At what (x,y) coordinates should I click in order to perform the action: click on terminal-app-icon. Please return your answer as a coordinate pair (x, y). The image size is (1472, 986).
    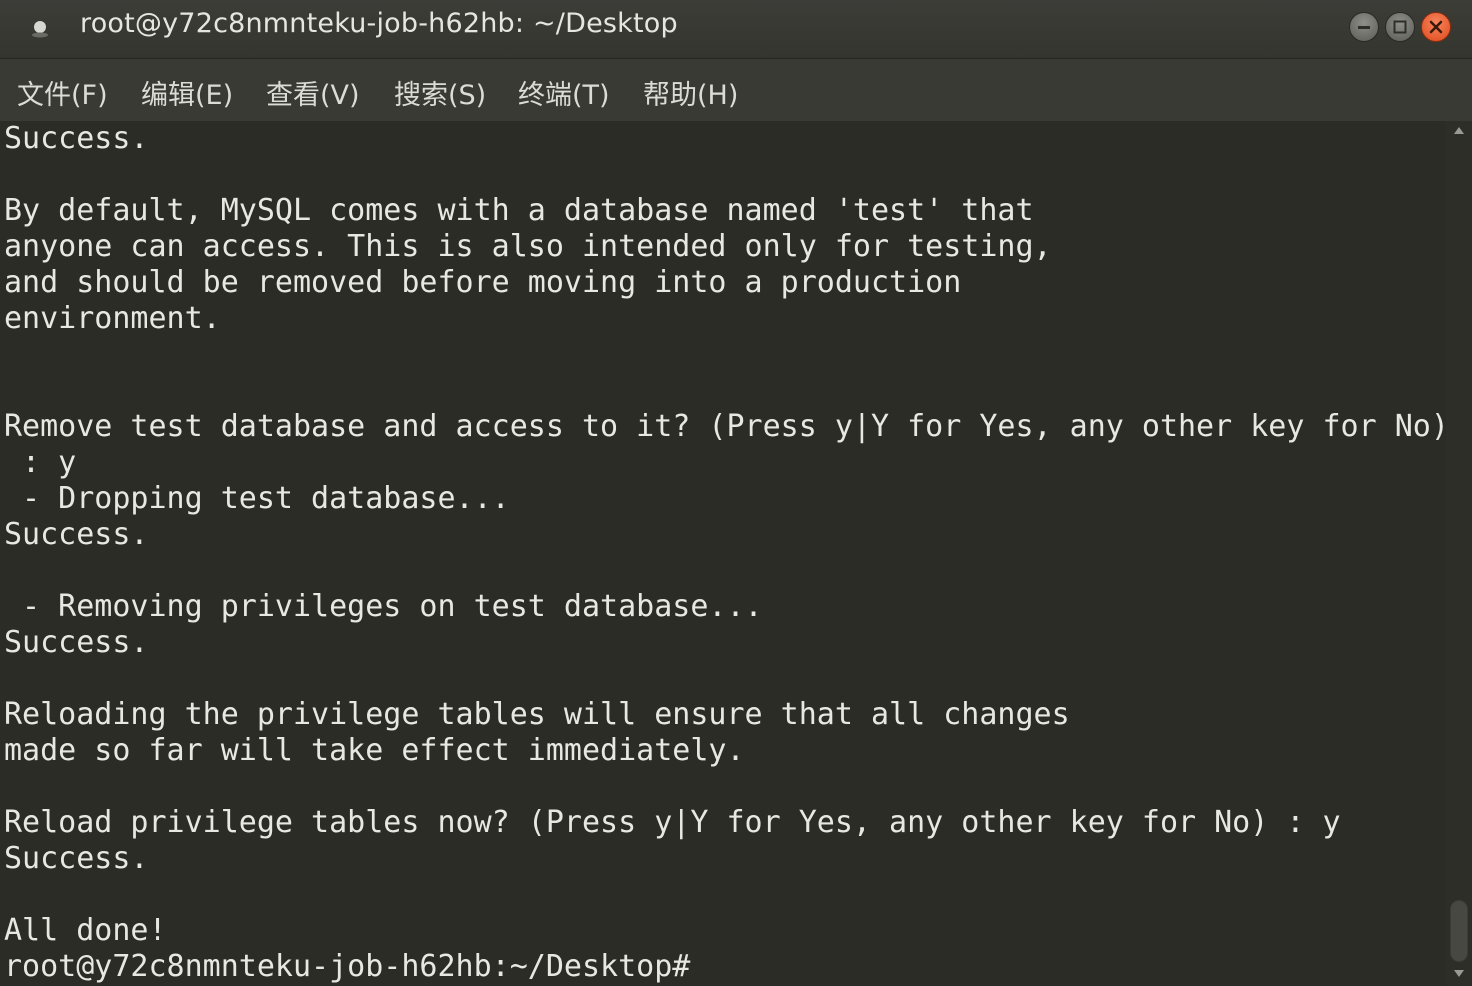
    Looking at the image, I should click on (40, 28).